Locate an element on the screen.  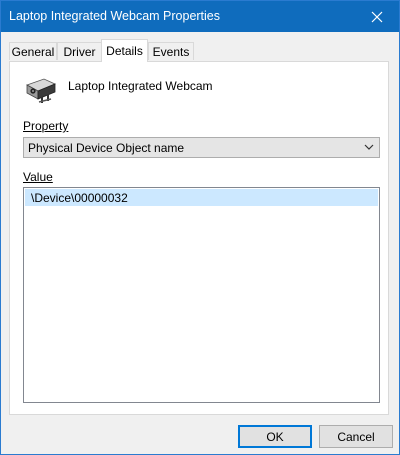
close-button is located at coordinates (376, 16).